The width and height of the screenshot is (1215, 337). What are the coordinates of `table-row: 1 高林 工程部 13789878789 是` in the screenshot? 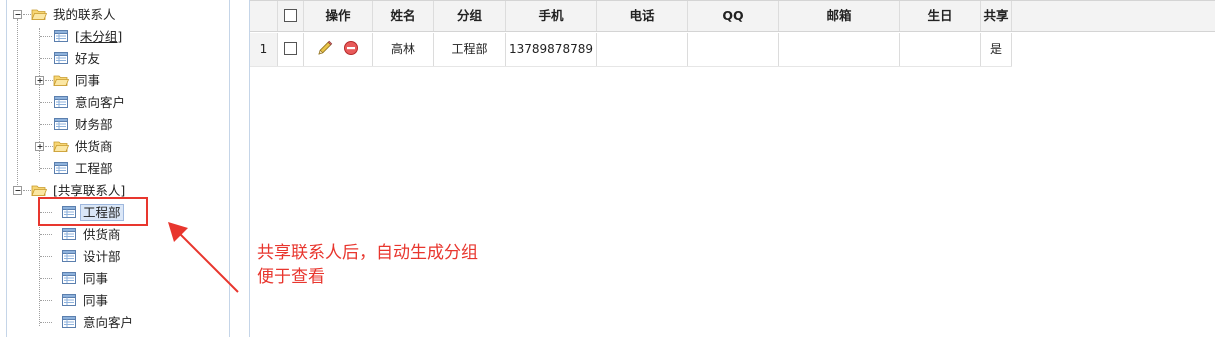 It's located at (631, 50).